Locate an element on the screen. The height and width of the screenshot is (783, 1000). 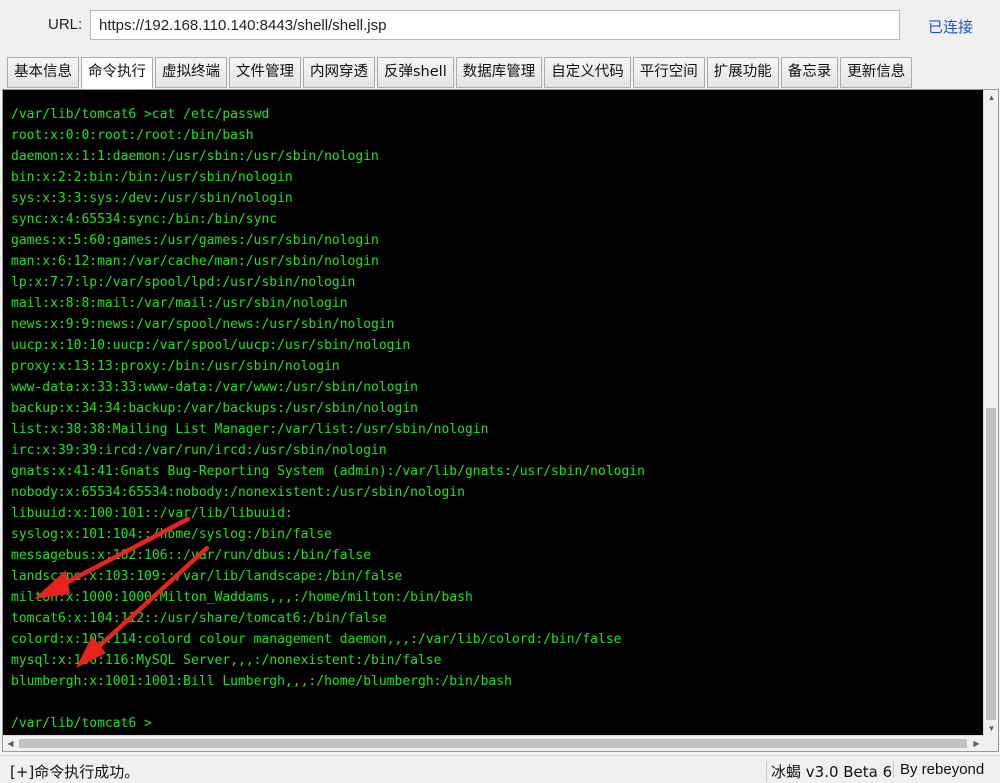
vertical-scrollbar: ▲ ▼ is located at coordinates (990, 413).